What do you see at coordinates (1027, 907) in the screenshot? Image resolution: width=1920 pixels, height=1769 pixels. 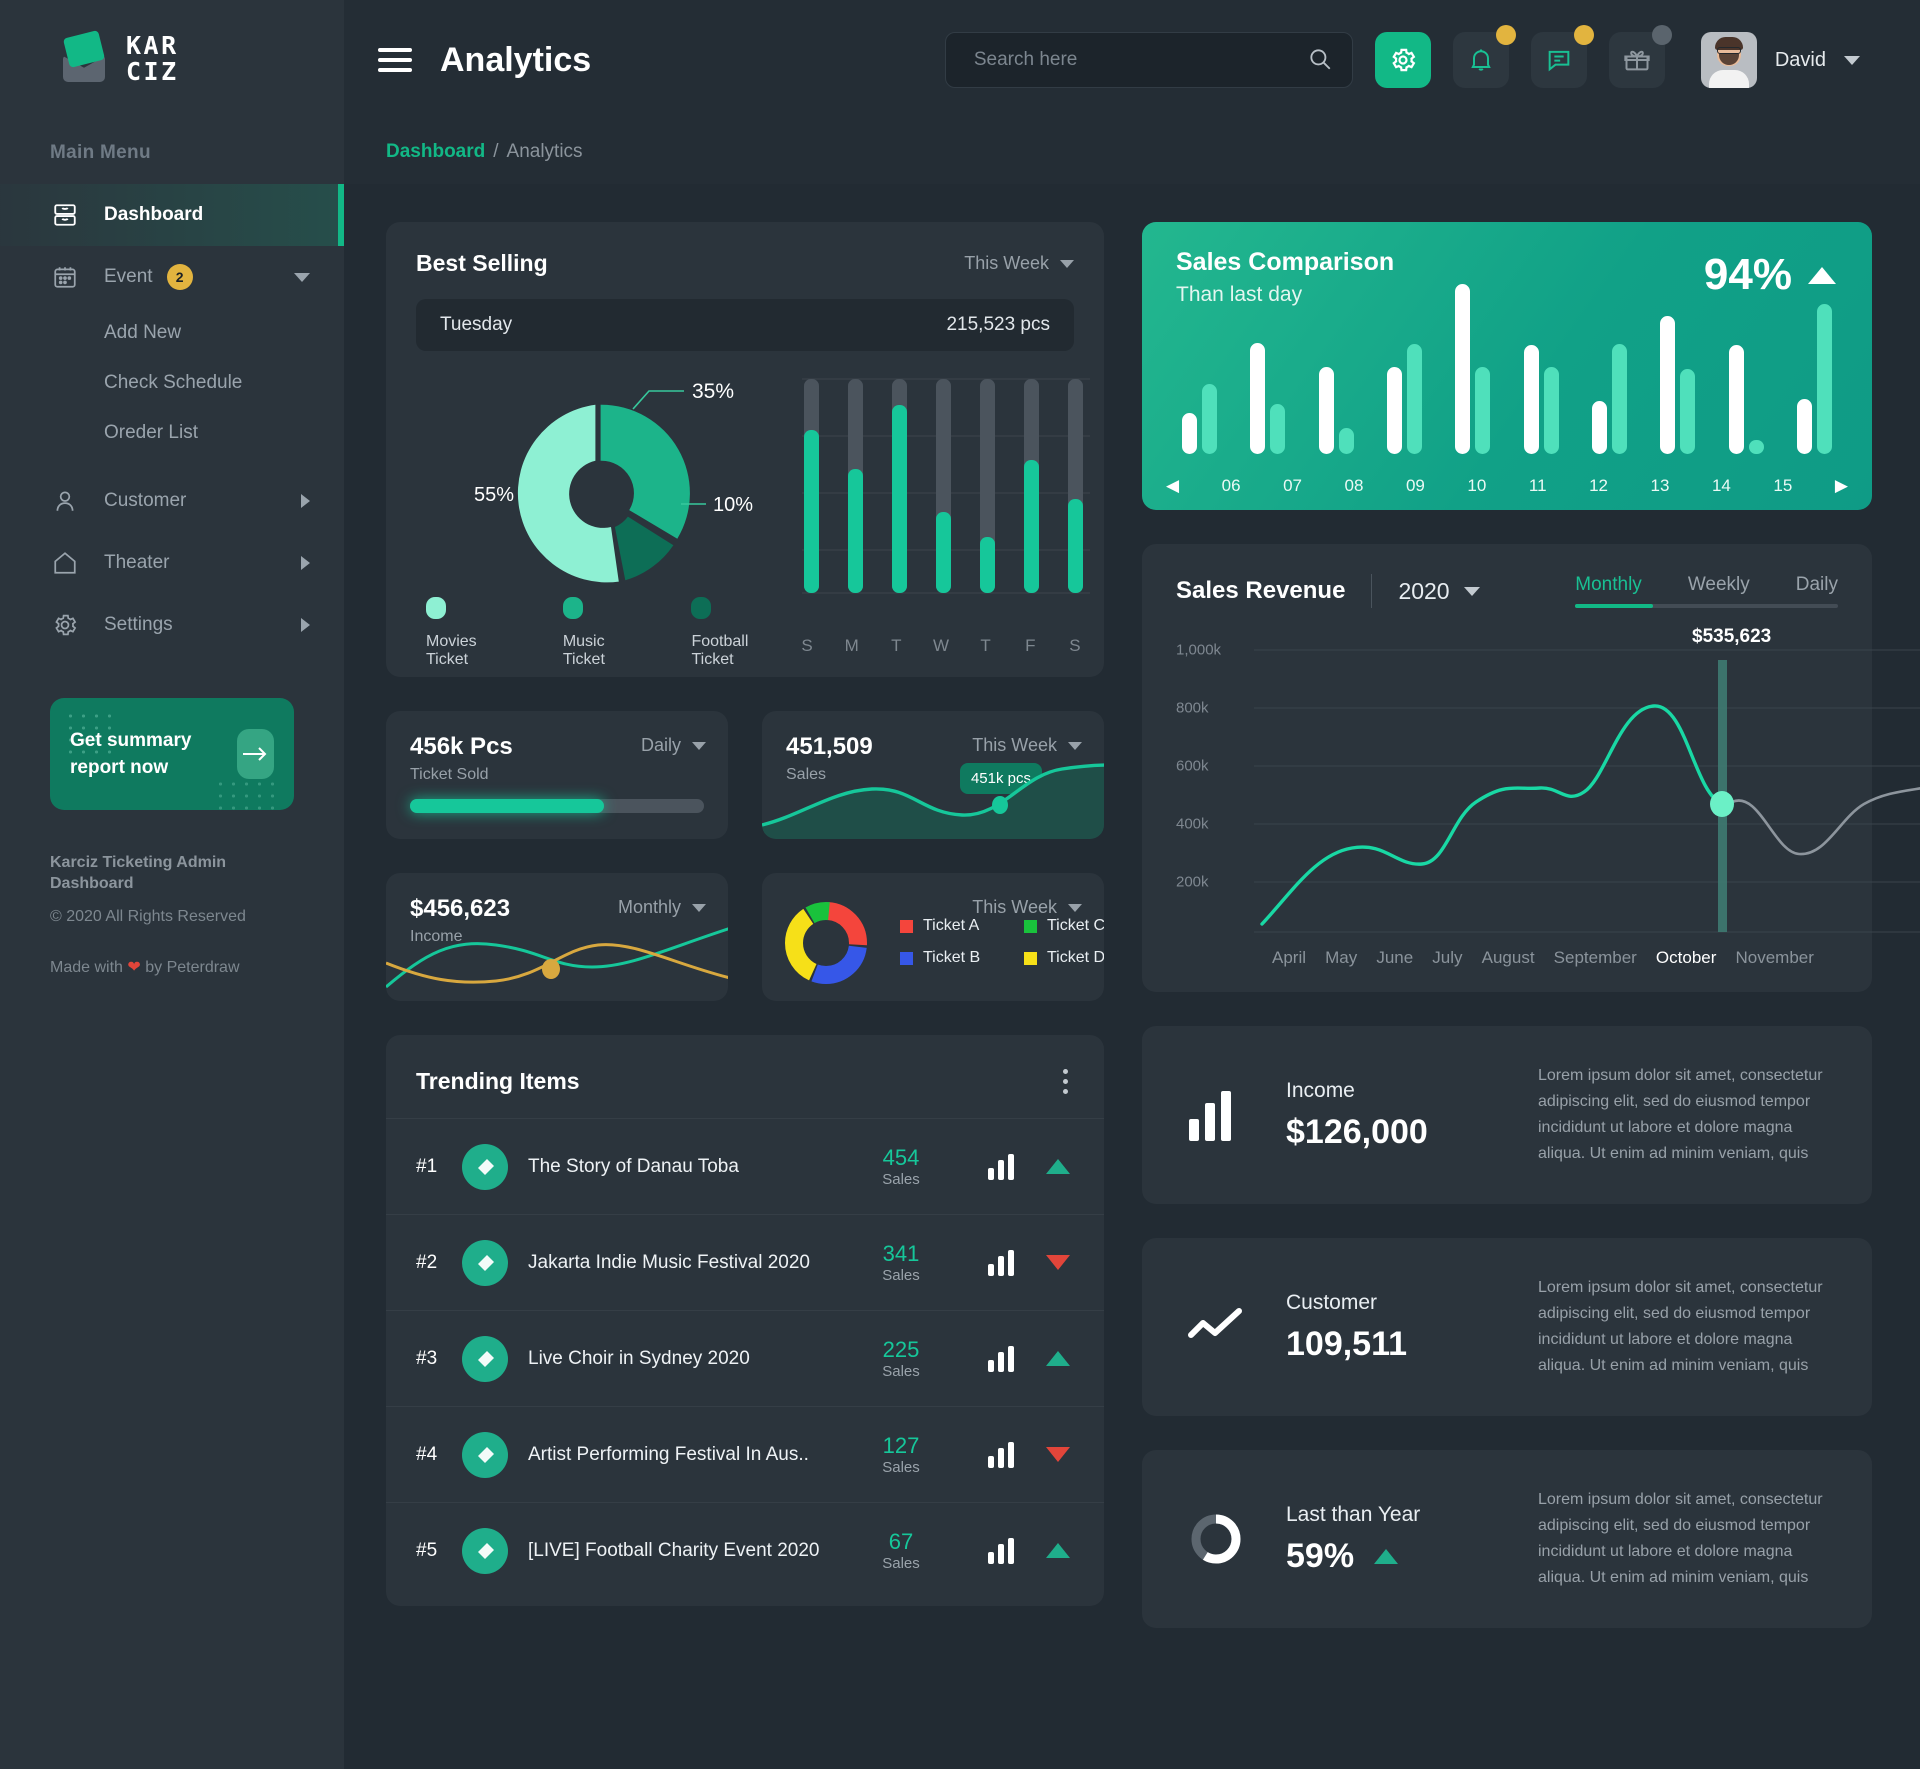 I see `ticket-split-range-dropdown: This Week` at bounding box center [1027, 907].